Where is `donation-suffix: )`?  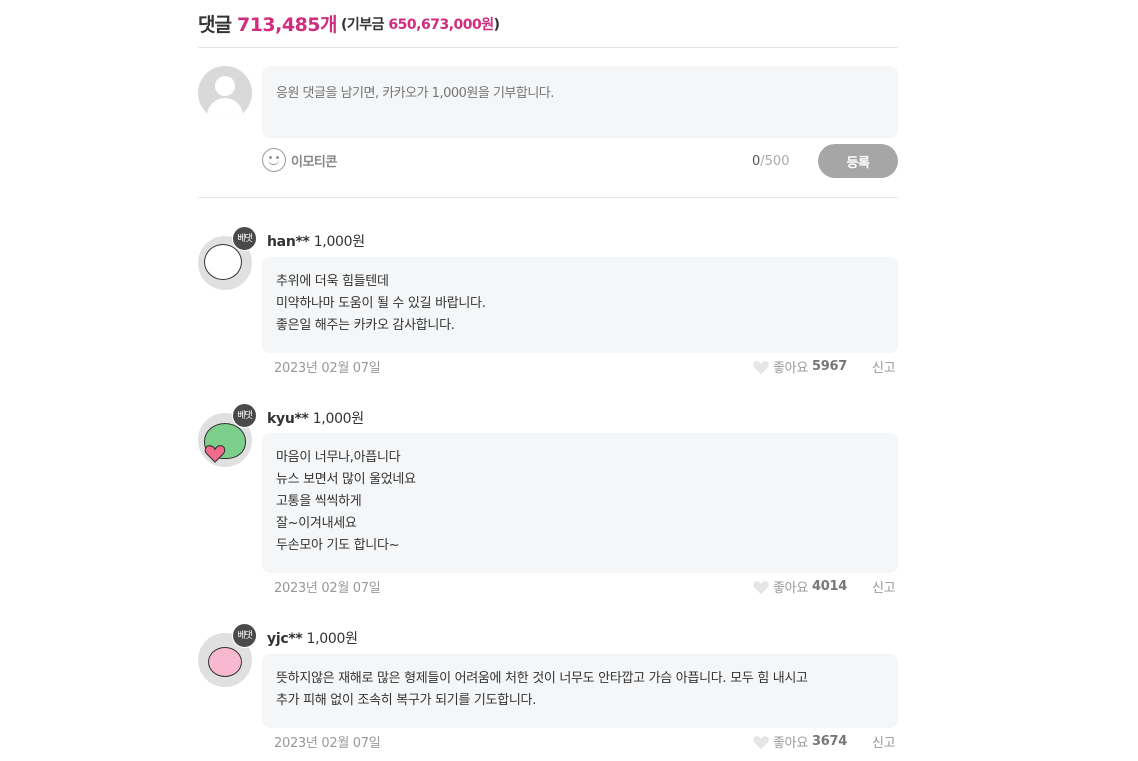
donation-suffix: ) is located at coordinates (496, 25).